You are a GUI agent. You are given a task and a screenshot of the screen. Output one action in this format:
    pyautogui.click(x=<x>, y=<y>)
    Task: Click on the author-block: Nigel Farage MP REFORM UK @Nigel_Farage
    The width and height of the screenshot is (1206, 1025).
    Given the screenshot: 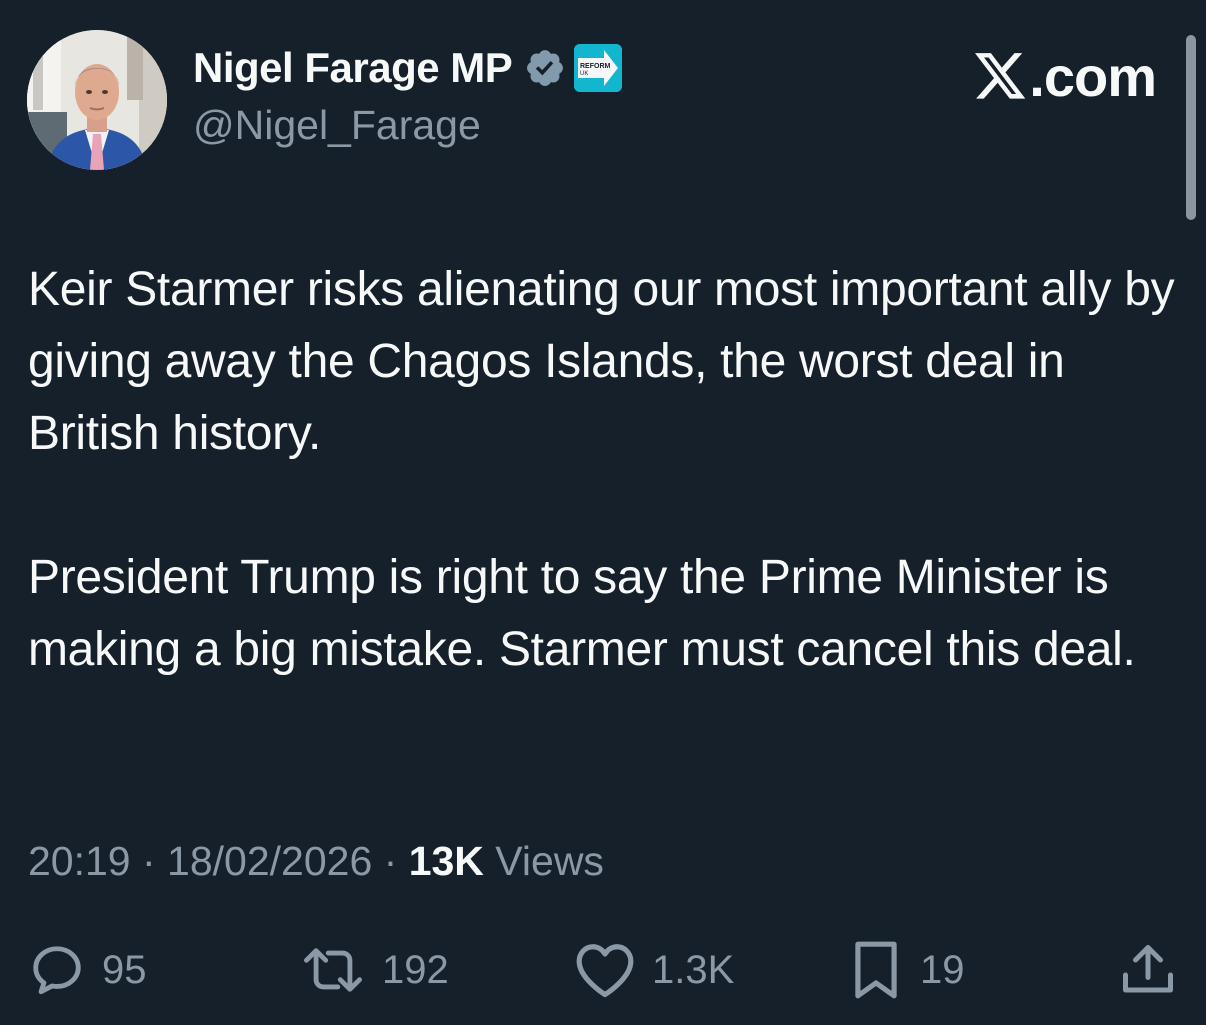 What is the action you would take?
    pyautogui.click(x=408, y=94)
    